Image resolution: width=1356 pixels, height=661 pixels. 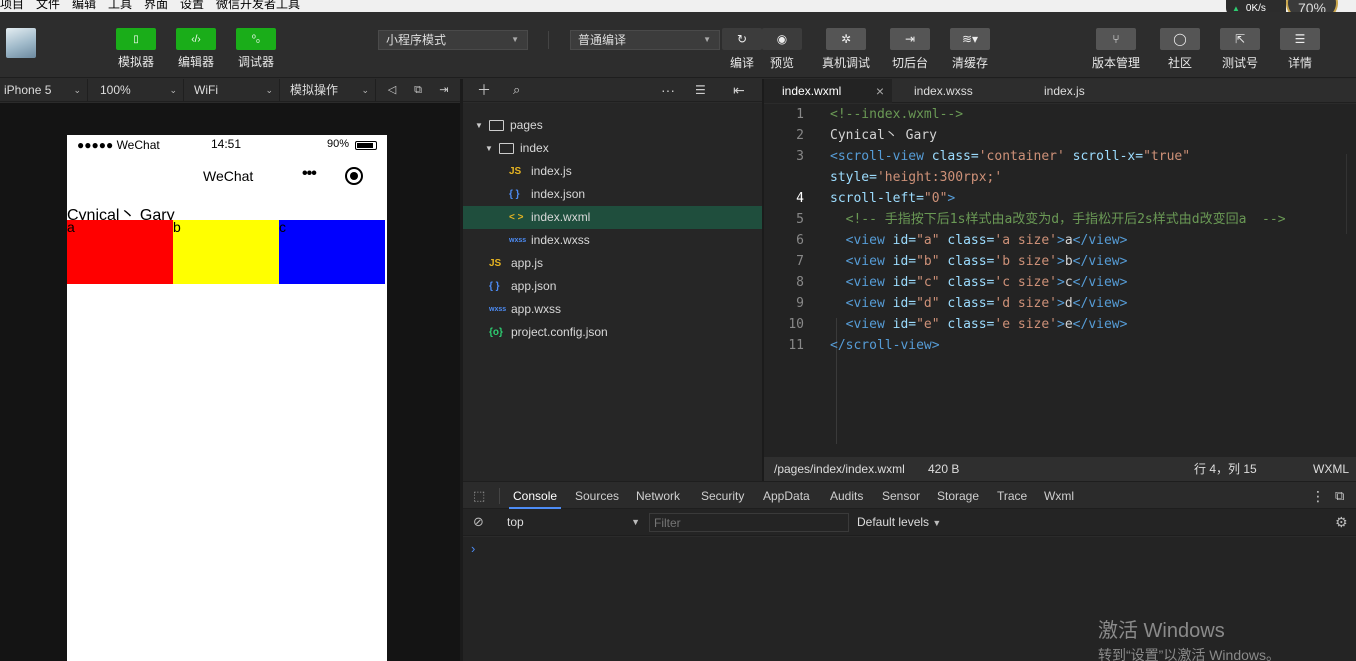 I want to click on tree-file: { } app.json, so click(x=612, y=286).